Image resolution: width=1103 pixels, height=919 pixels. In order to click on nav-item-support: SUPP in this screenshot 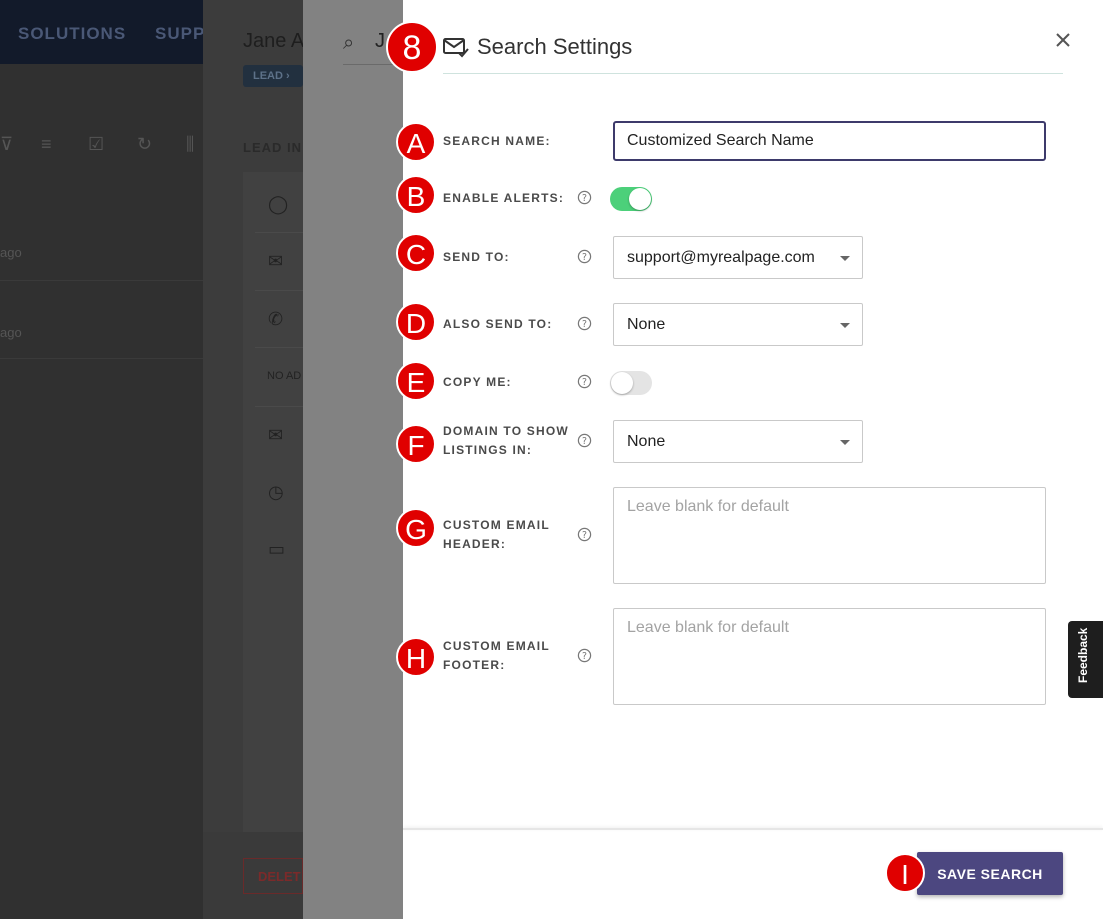, I will do `click(180, 34)`.